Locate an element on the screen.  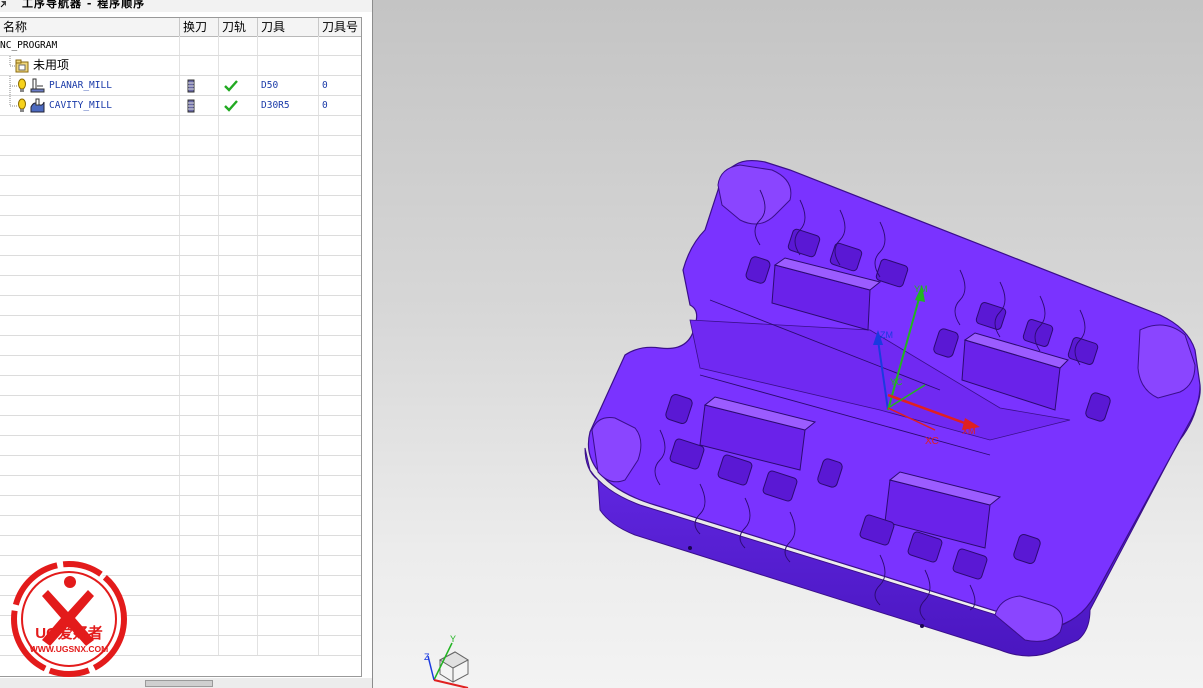
logo-brand-text: UG爱好者 is located at coordinates (69, 633).